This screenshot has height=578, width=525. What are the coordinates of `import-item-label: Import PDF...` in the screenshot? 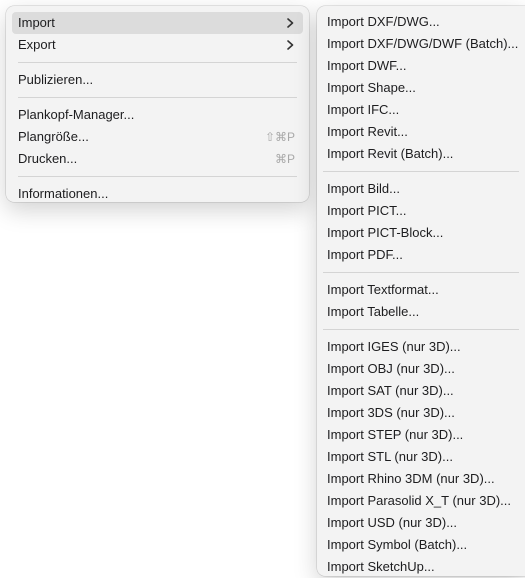 It's located at (365, 254).